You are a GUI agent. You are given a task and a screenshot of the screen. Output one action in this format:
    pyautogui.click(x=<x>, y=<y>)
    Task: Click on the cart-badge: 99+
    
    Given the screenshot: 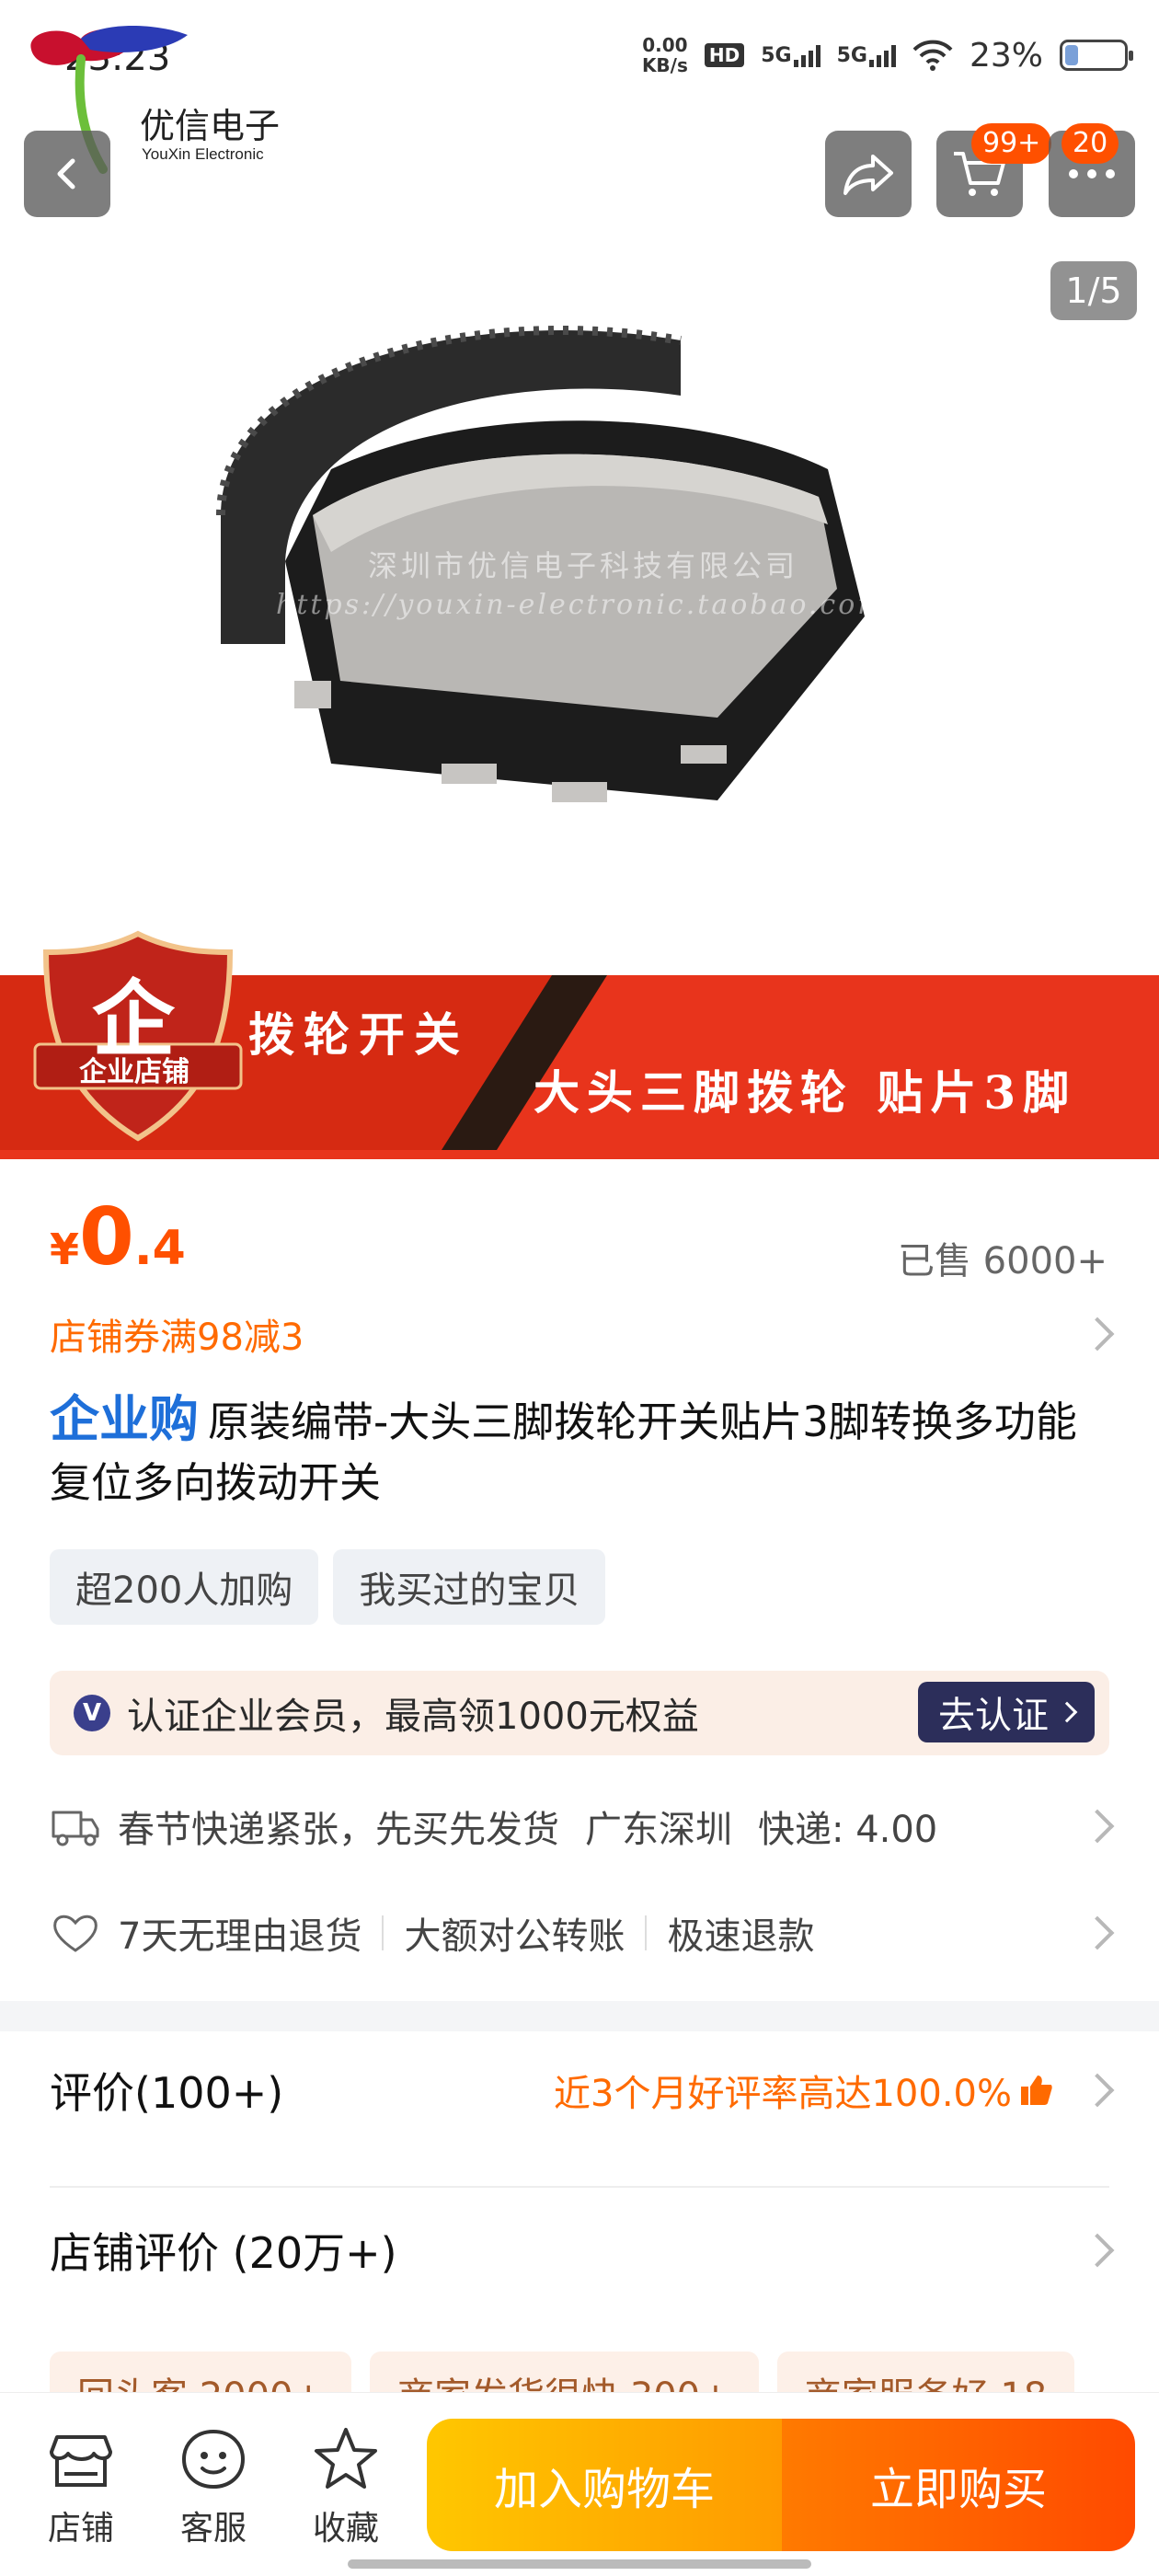 What is the action you would take?
    pyautogui.click(x=1011, y=143)
    